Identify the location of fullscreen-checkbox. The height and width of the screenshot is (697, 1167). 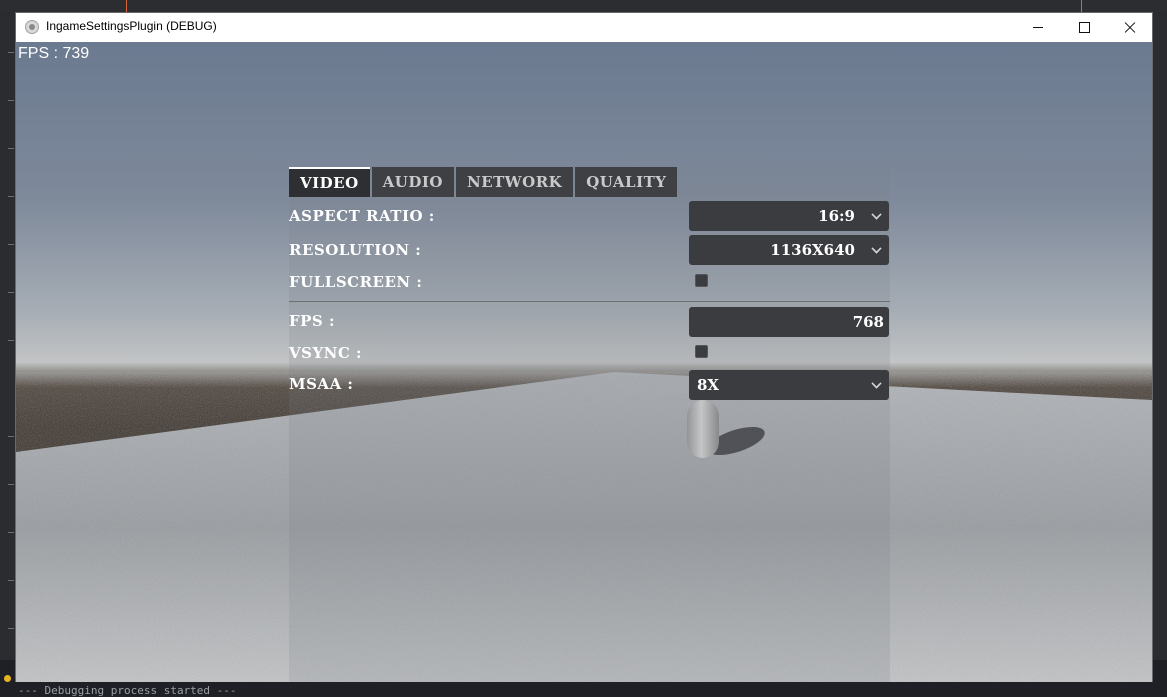
(701, 280).